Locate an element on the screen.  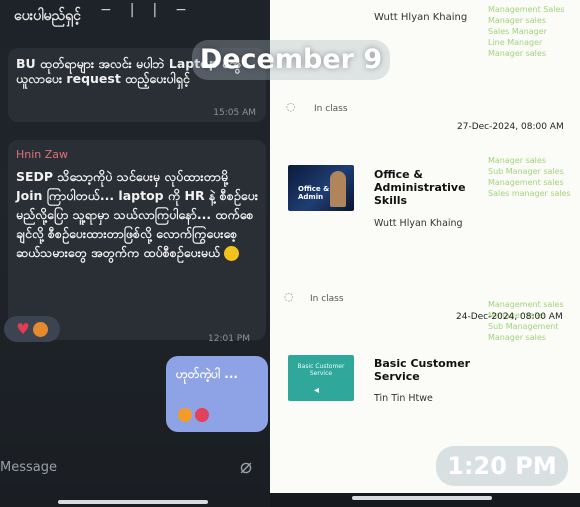
paperclip-icon: ⌀ is located at coordinates (246, 466).